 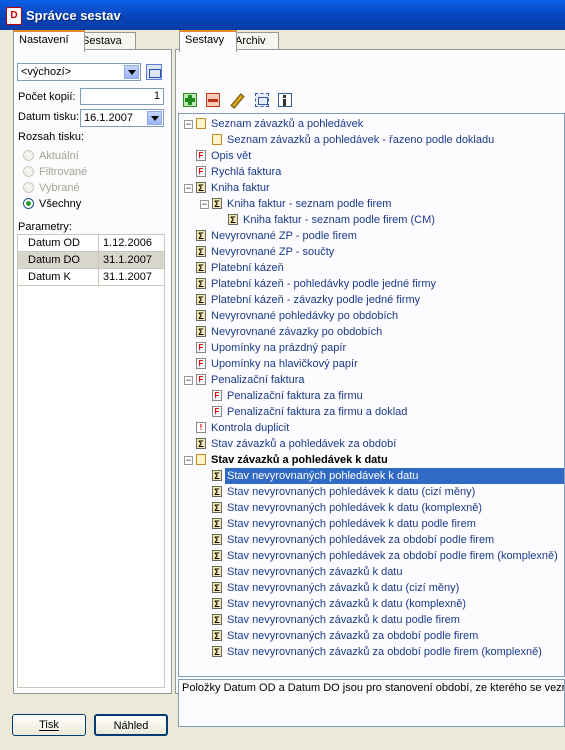 I want to click on tree-item-label: Kontrola duplicit, so click(x=250, y=428).